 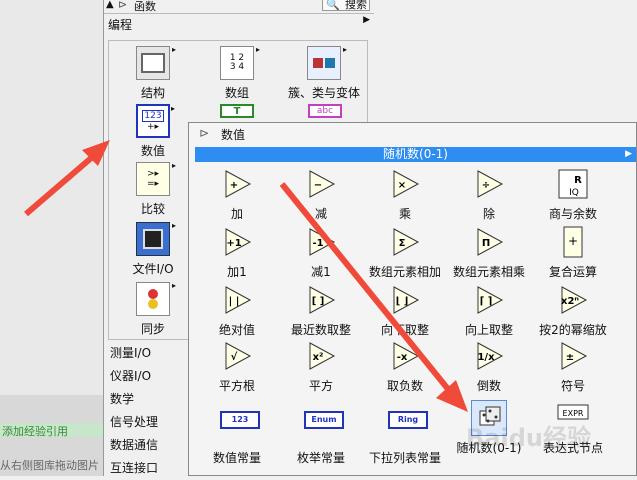 I want to click on sync-icon: ▸, so click(x=156, y=298).